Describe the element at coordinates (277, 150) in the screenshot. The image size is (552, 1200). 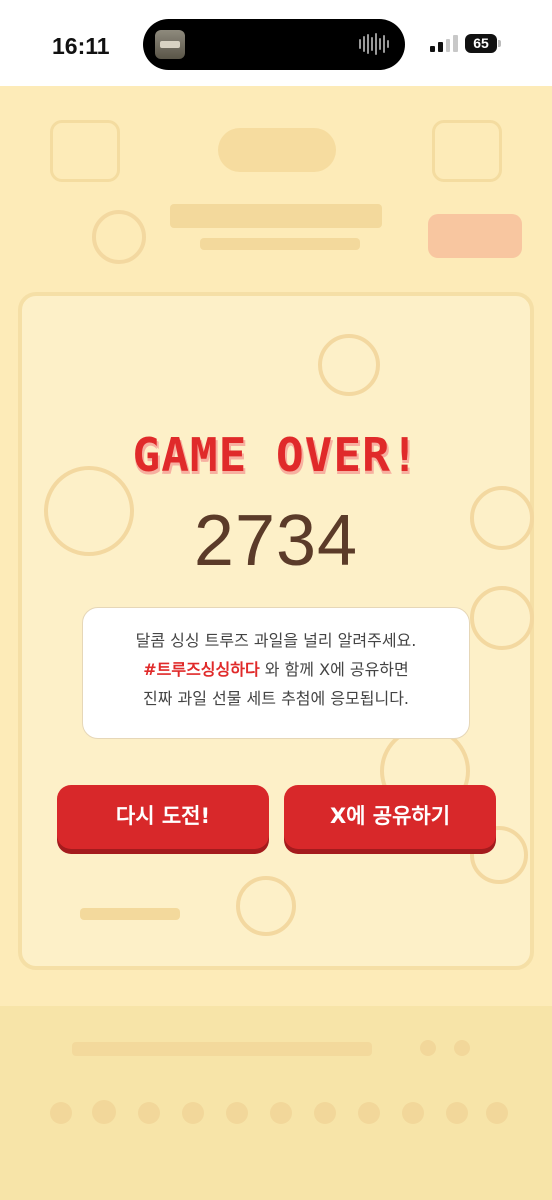
I see `bg-logo-badge` at that location.